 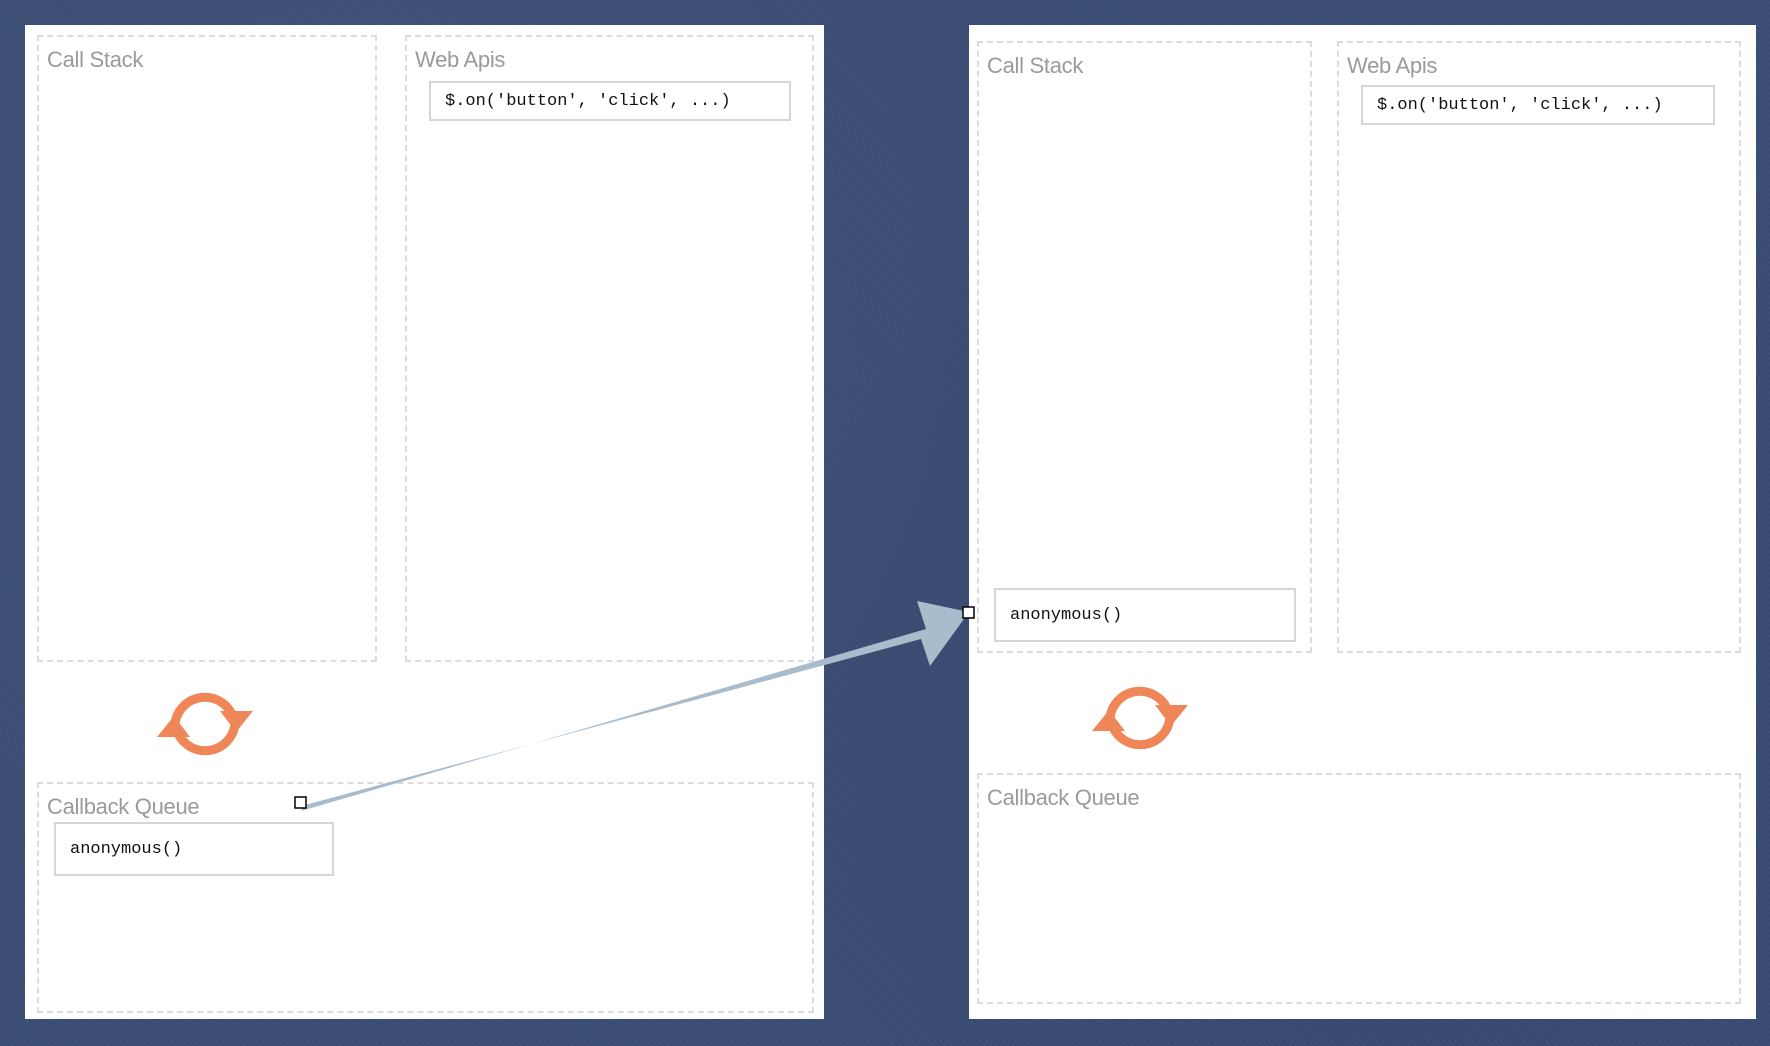 What do you see at coordinates (1144, 347) in the screenshot?
I see `right-call-stack: Call Stack anonymous()` at bounding box center [1144, 347].